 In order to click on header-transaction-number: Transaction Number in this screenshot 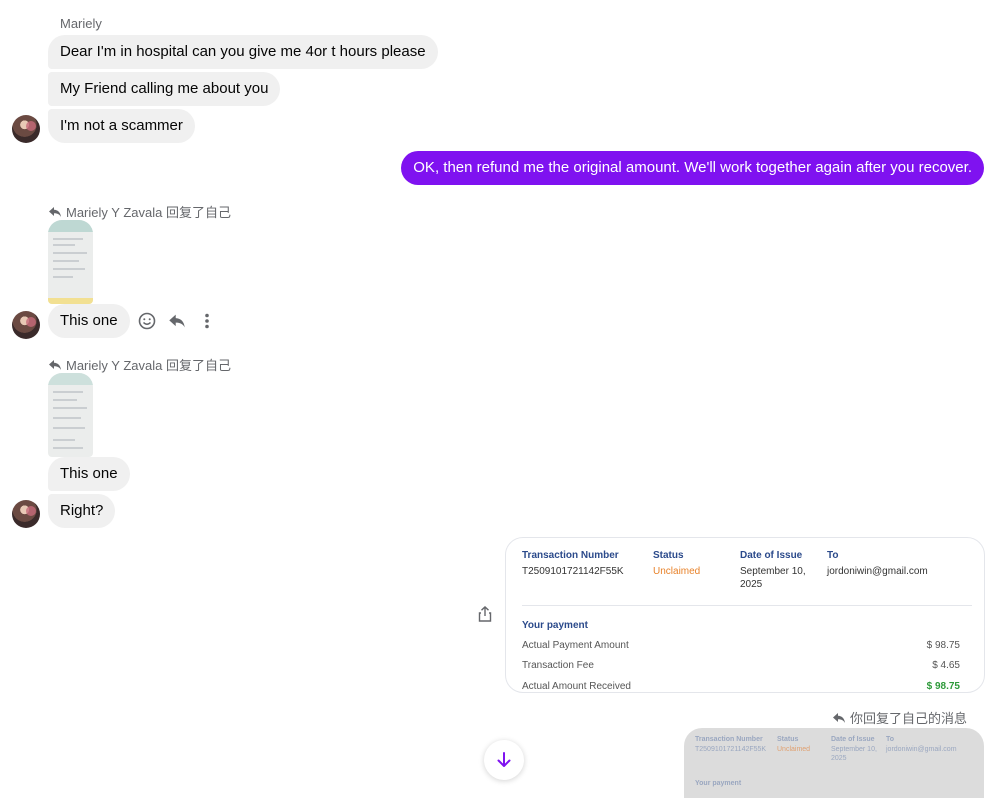, I will do `click(570, 555)`.